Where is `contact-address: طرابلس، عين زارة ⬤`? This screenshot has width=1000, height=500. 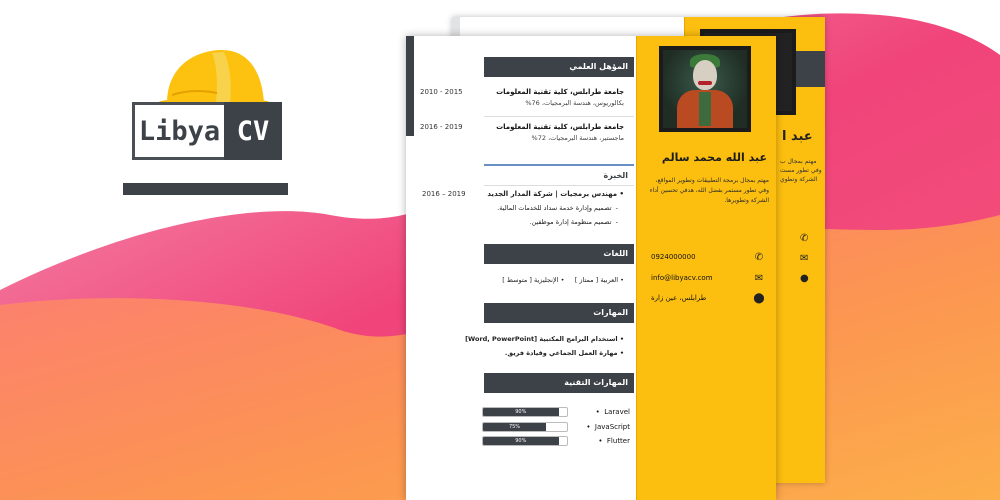 contact-address: طرابلس، عين زارة ⬤ is located at coordinates (708, 298).